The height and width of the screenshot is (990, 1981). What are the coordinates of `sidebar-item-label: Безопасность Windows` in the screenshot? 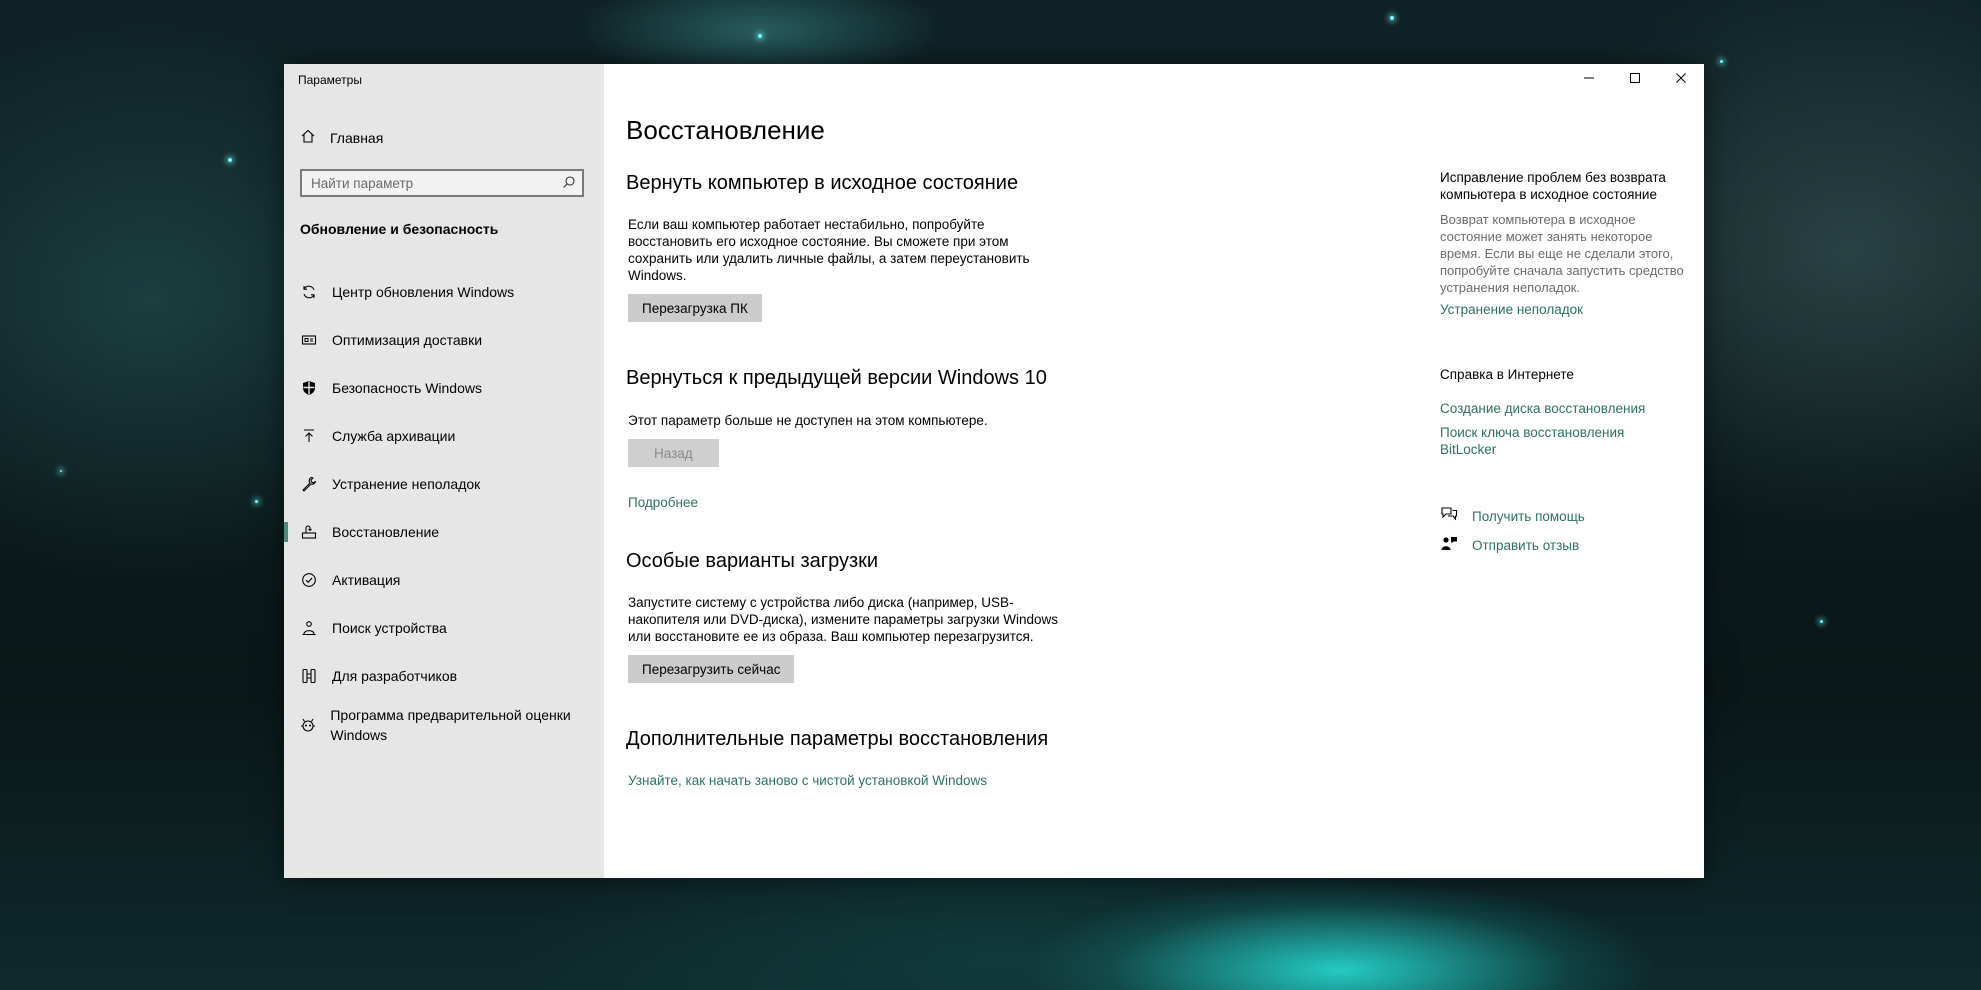 It's located at (407, 388).